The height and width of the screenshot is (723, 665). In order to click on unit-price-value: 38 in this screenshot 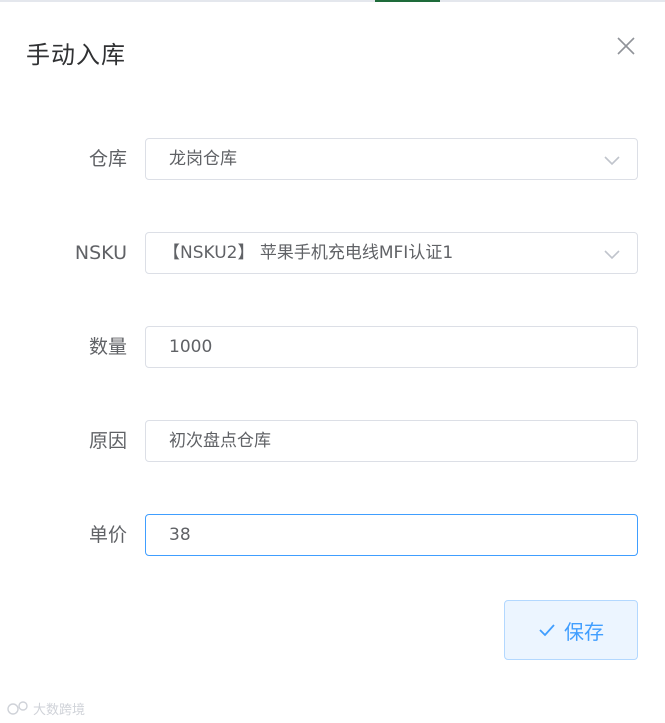, I will do `click(180, 535)`.